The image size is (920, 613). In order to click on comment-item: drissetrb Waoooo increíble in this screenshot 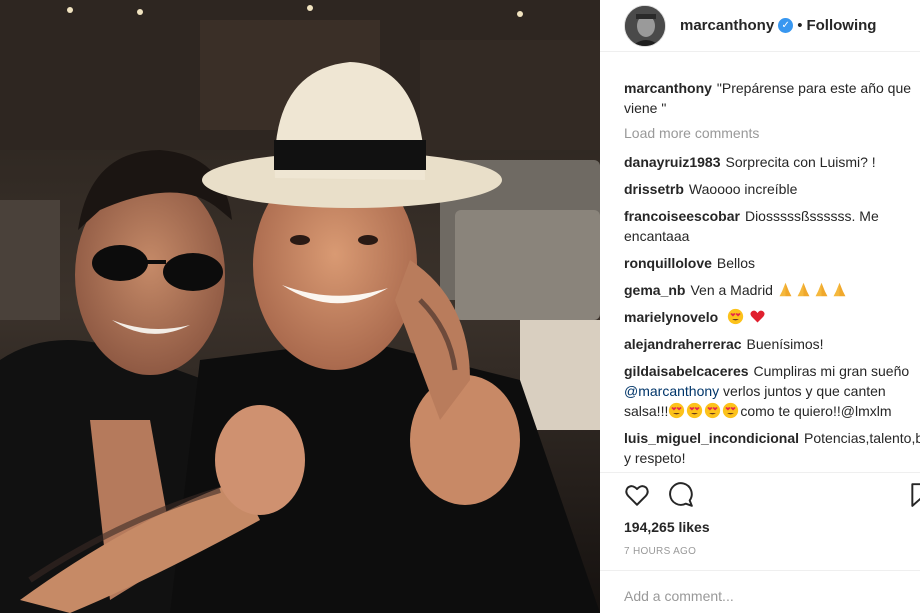, I will do `click(768, 189)`.